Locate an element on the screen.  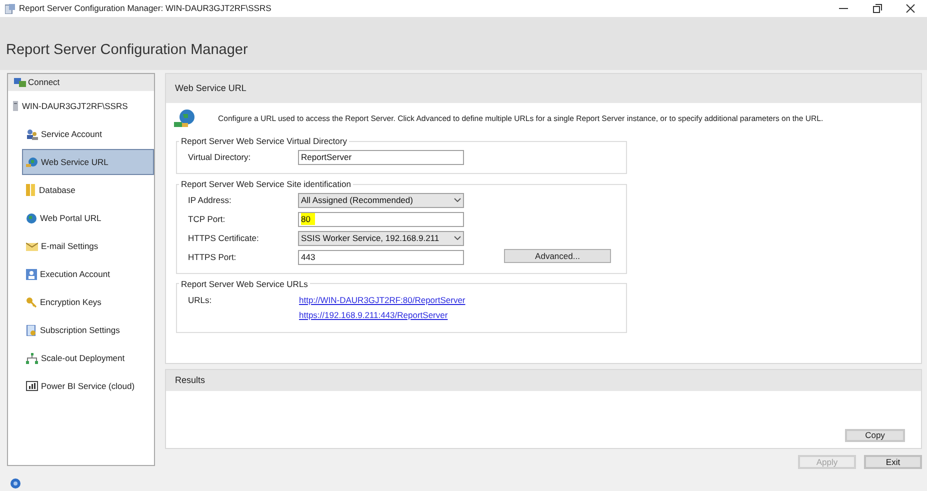
sidebar-item: Subscription Settings is located at coordinates (88, 330).